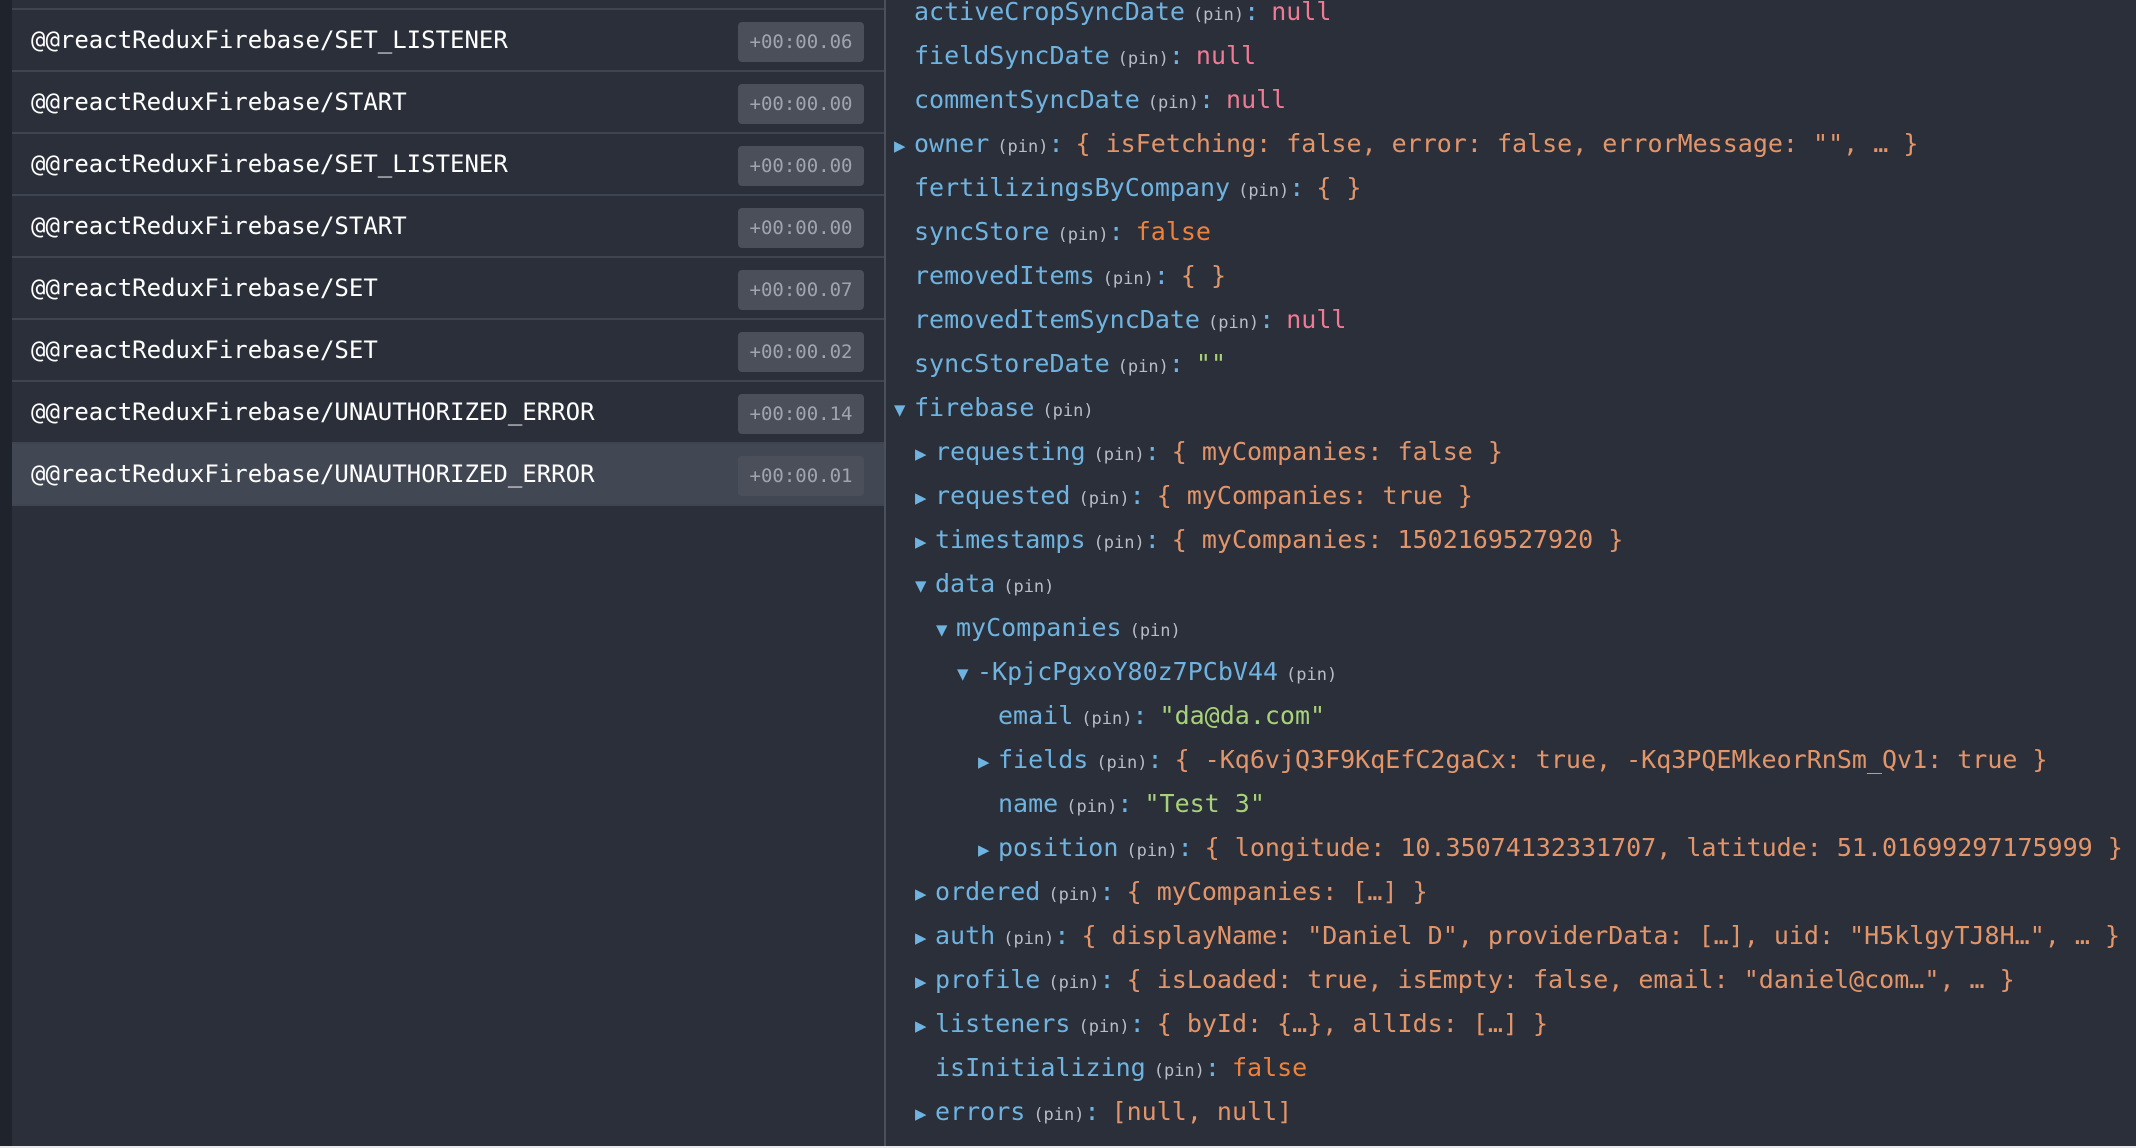 The height and width of the screenshot is (1148, 2136). I want to click on action-time-badge: +00:00.14, so click(801, 414).